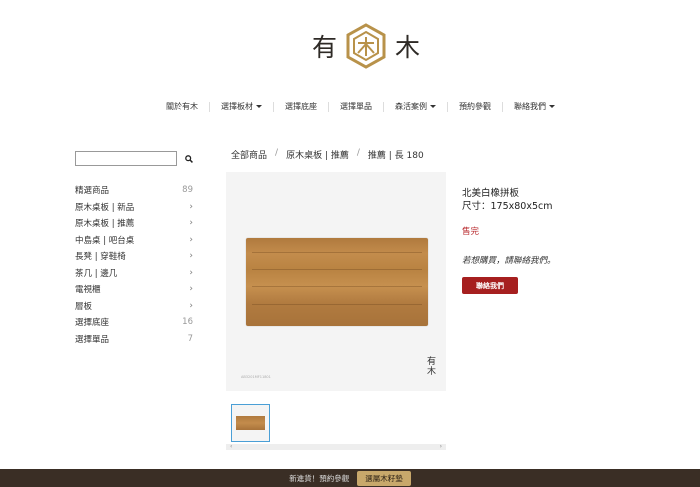 The width and height of the screenshot is (700, 487). I want to click on search-input, so click(126, 158).